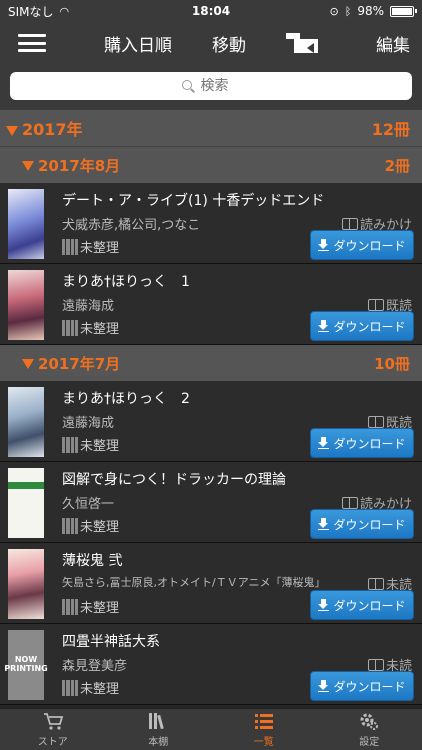  Describe the element at coordinates (220, 86) in the screenshot. I see `search-input` at that location.